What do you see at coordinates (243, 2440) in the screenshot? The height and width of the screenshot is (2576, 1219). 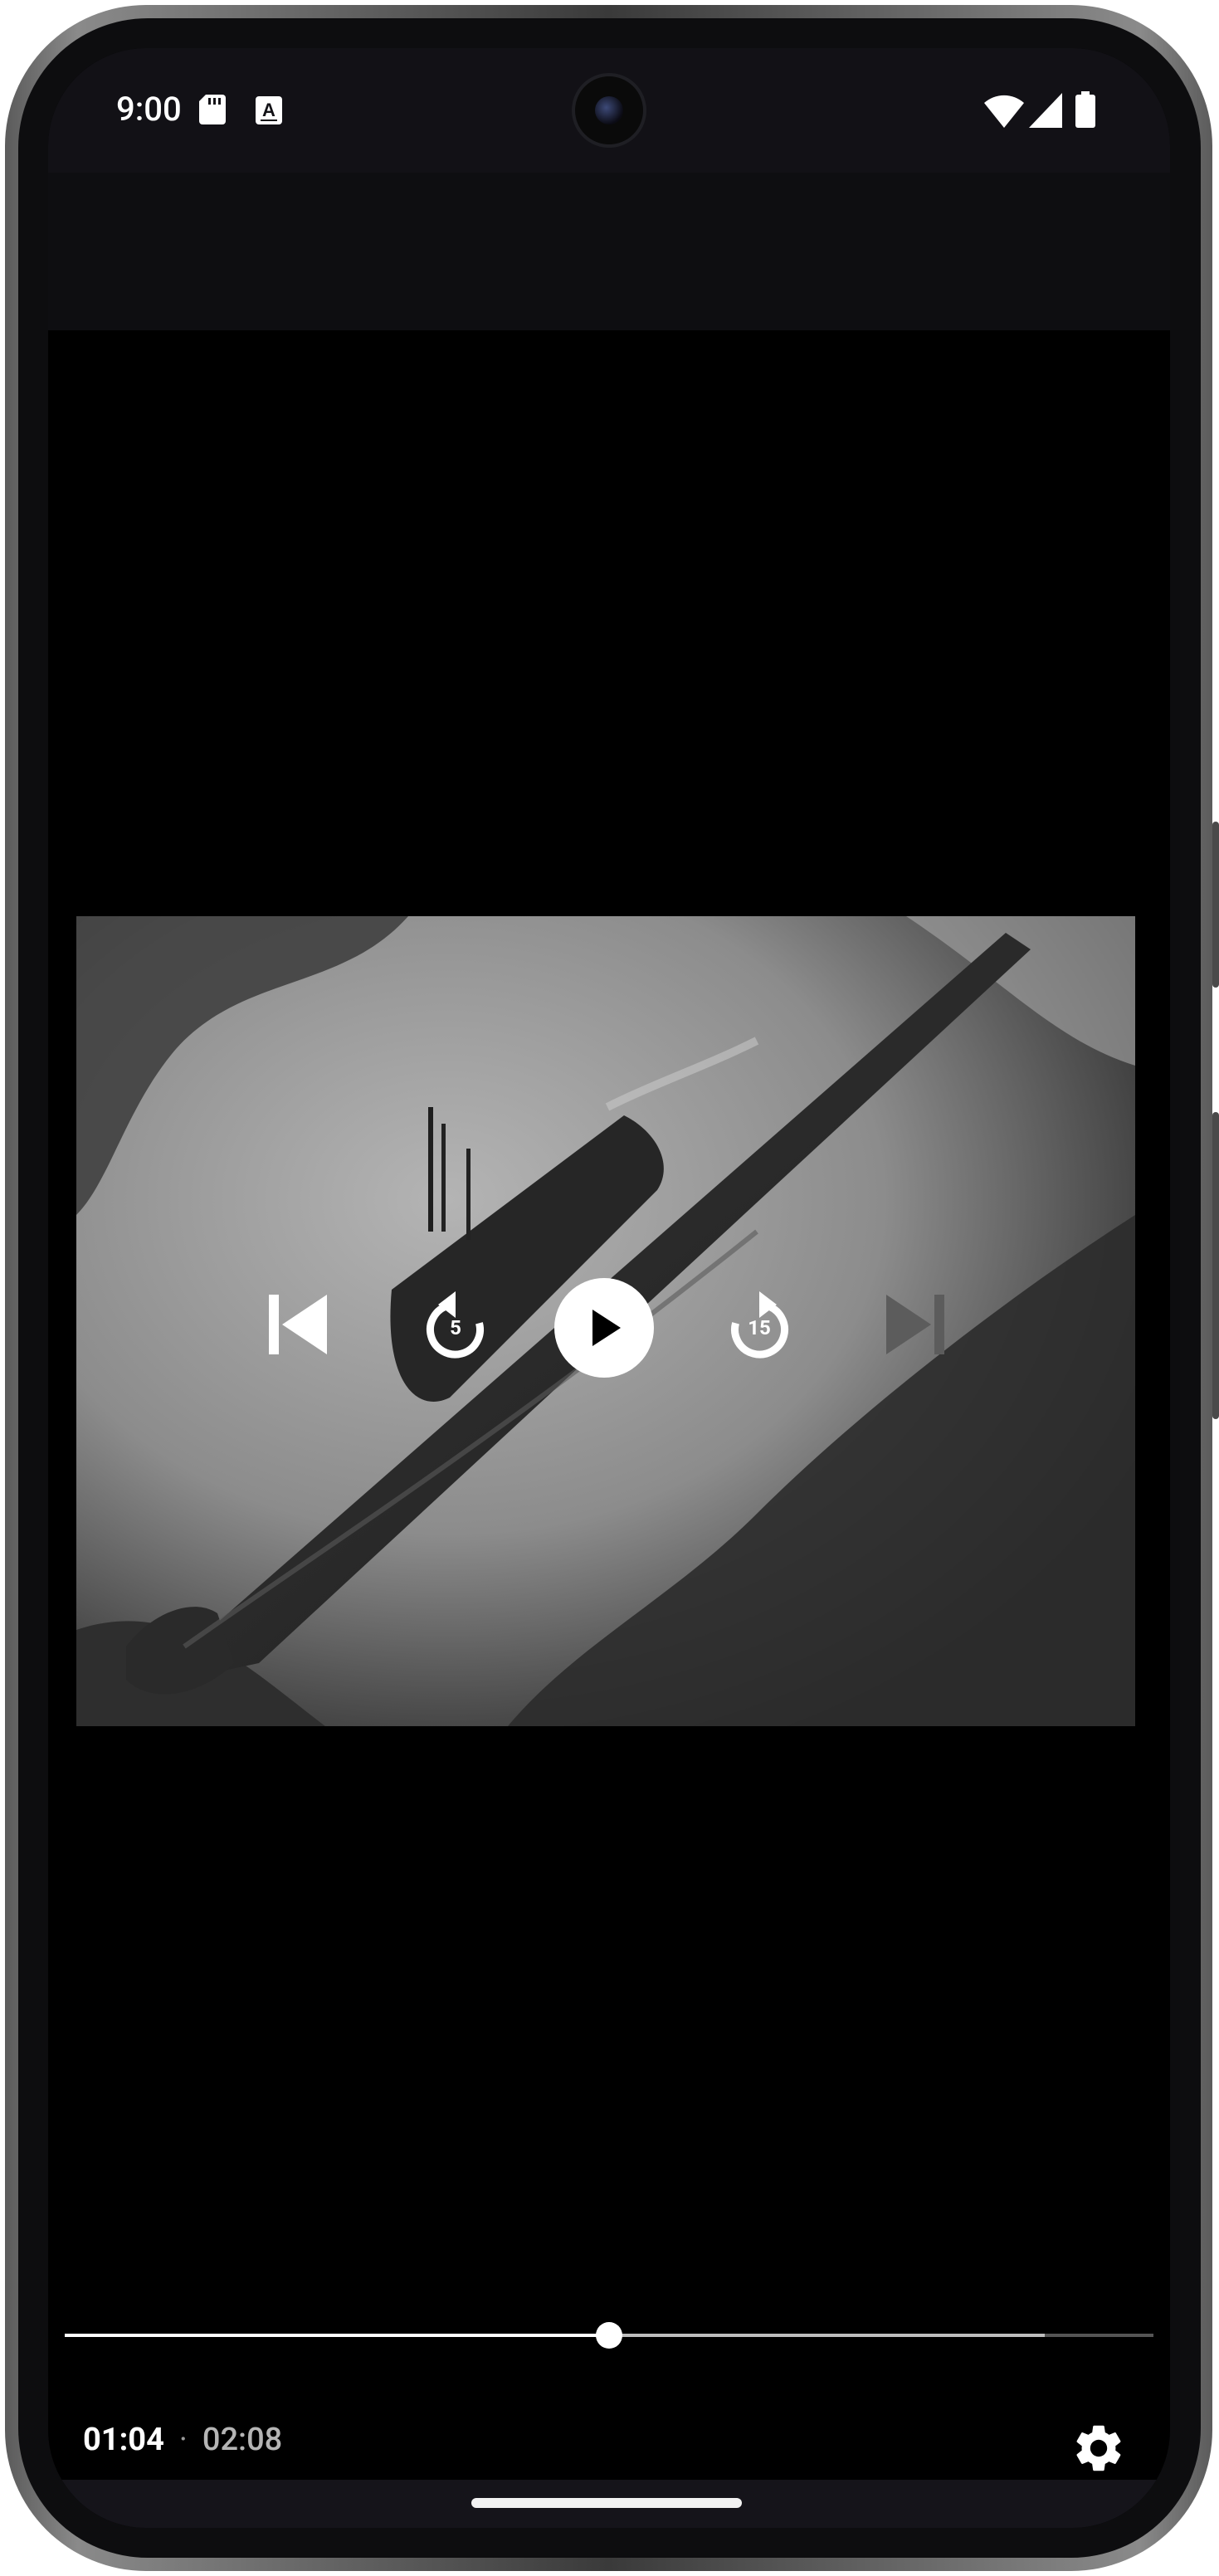 I see `total-duration: 02:08` at bounding box center [243, 2440].